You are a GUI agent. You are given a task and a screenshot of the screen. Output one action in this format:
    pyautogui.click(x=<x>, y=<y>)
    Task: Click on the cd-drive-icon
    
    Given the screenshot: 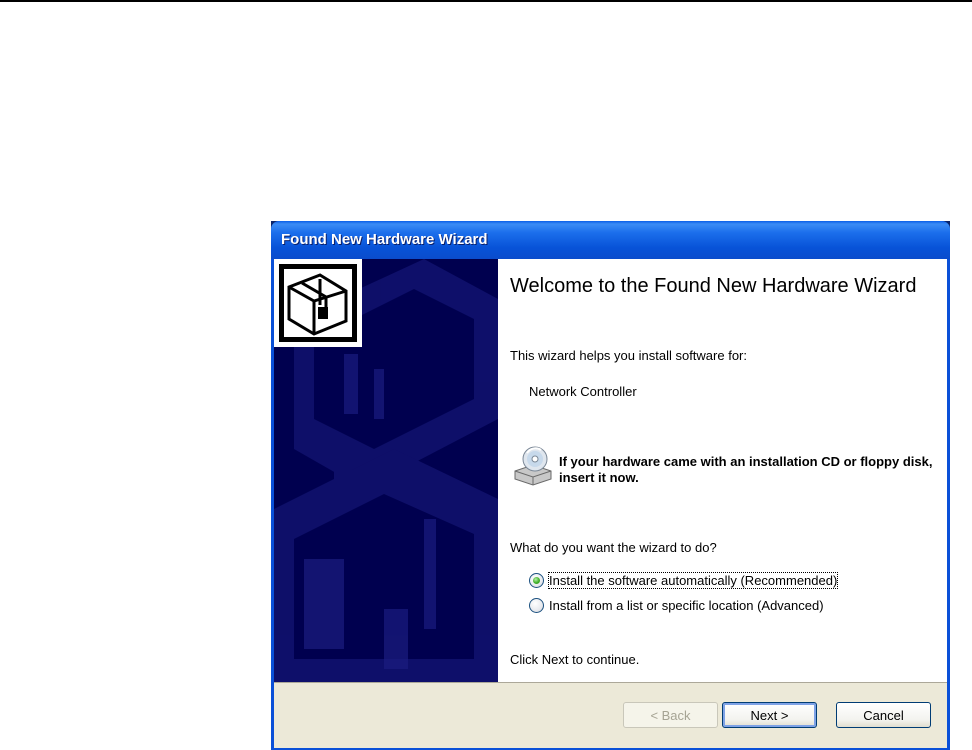 What is the action you would take?
    pyautogui.click(x=533, y=466)
    